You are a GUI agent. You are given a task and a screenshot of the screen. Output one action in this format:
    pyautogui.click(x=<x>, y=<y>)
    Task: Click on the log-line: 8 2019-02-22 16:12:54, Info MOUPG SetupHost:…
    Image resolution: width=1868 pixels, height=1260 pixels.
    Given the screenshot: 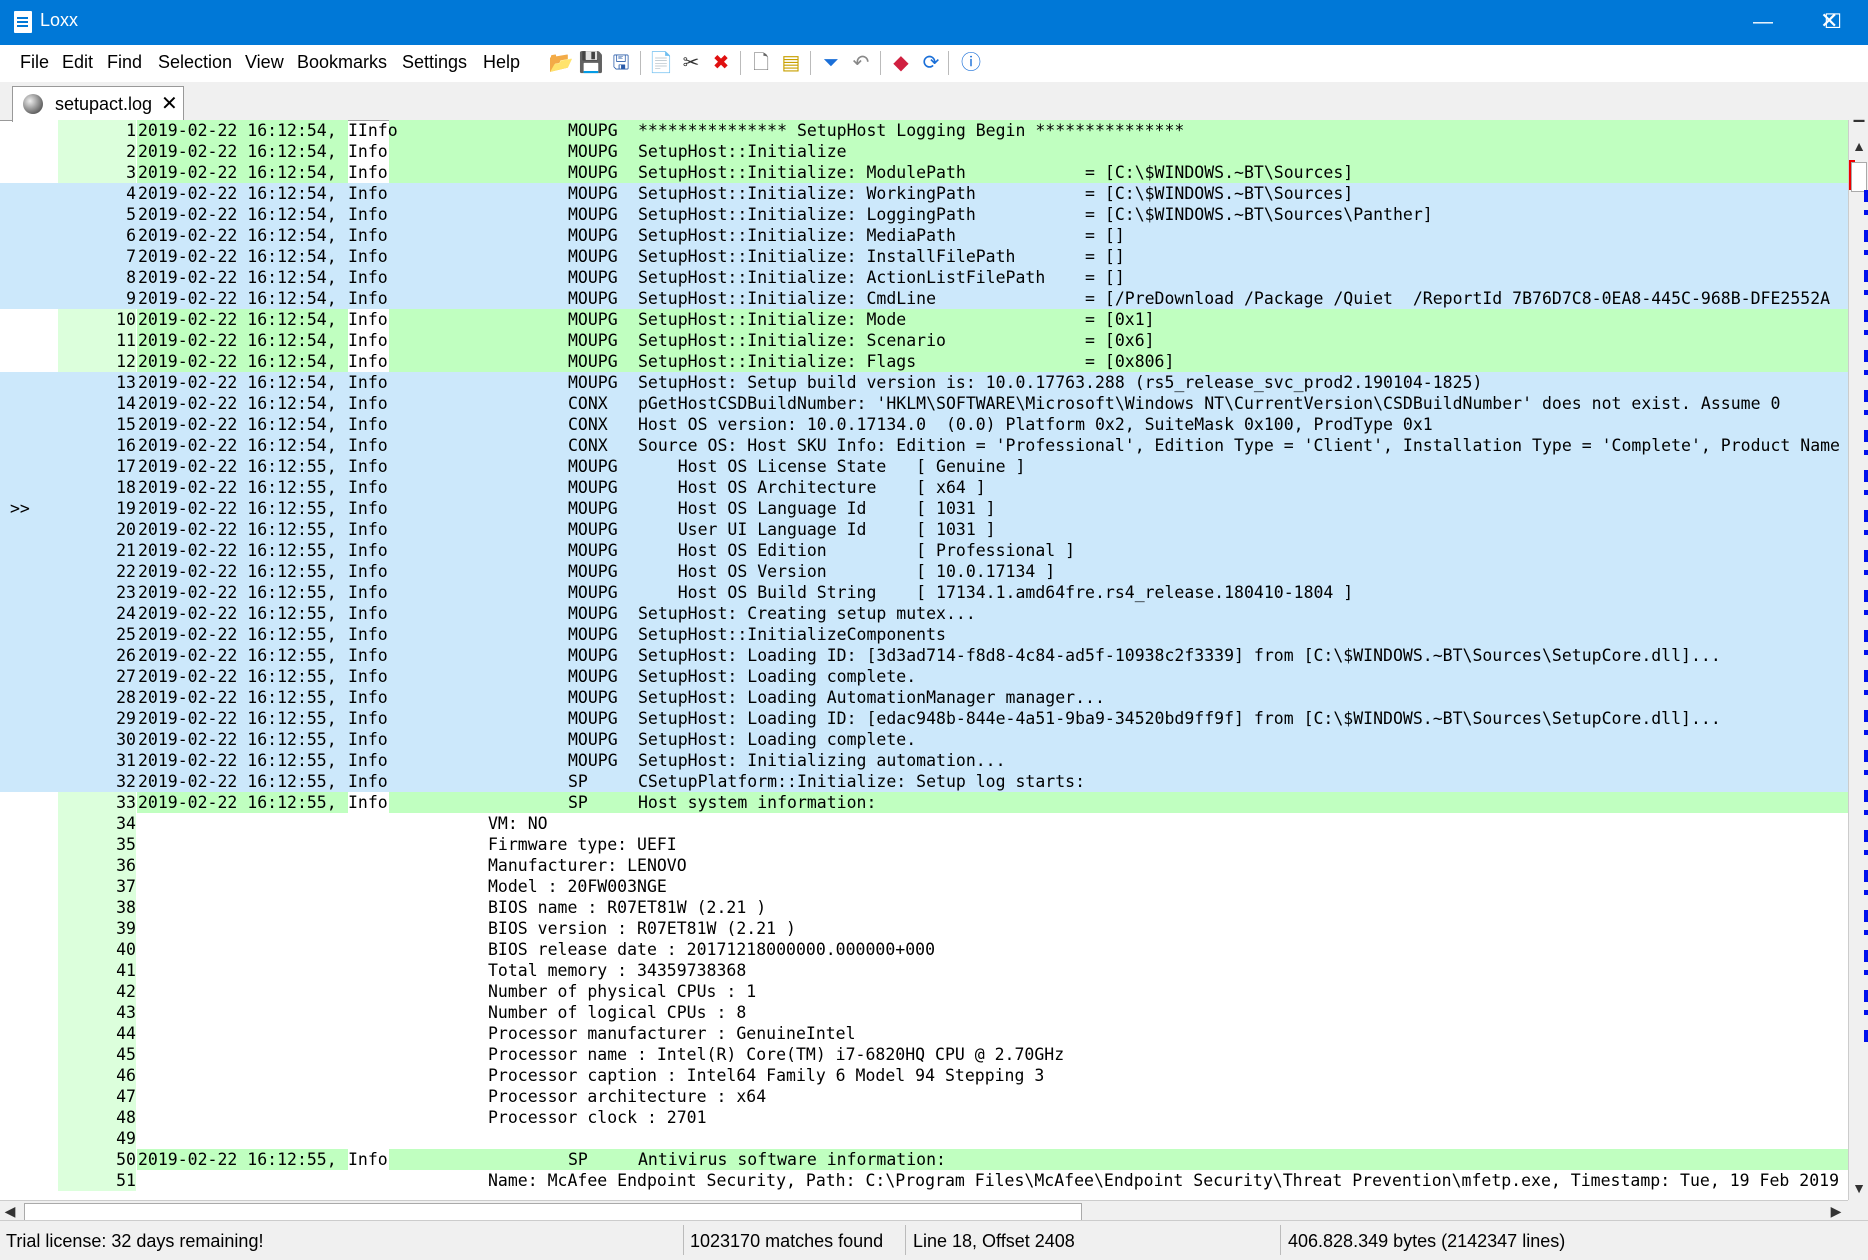 What is the action you would take?
    pyautogui.click(x=924, y=277)
    